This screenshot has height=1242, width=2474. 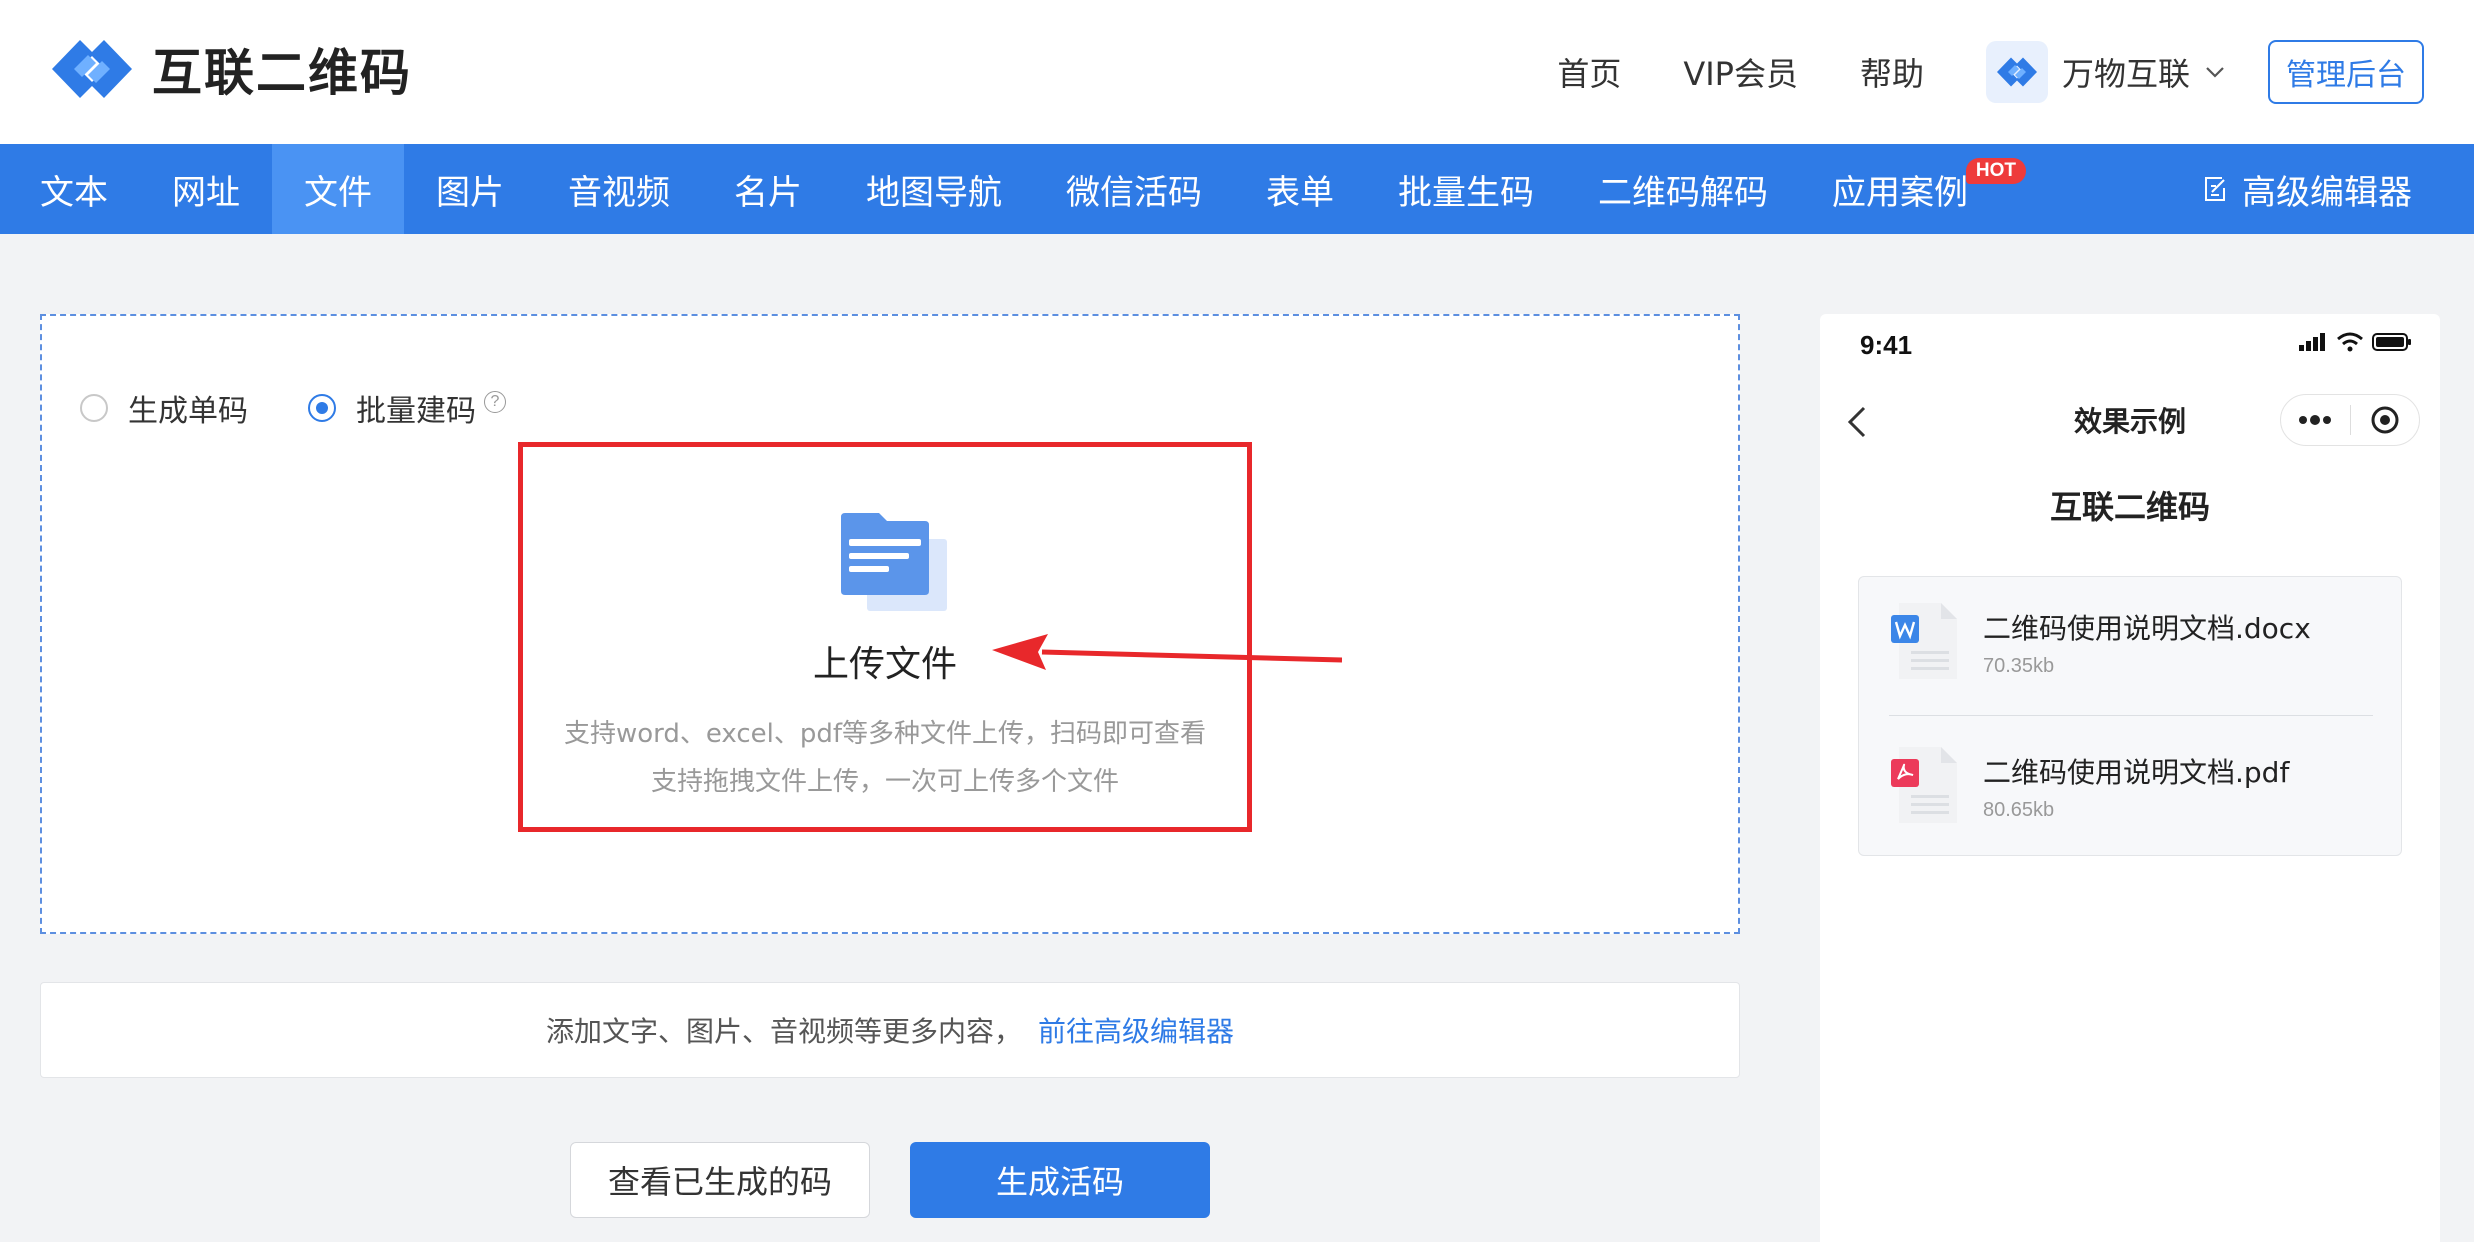 I want to click on nav-item-form: 表单, so click(x=1300, y=189).